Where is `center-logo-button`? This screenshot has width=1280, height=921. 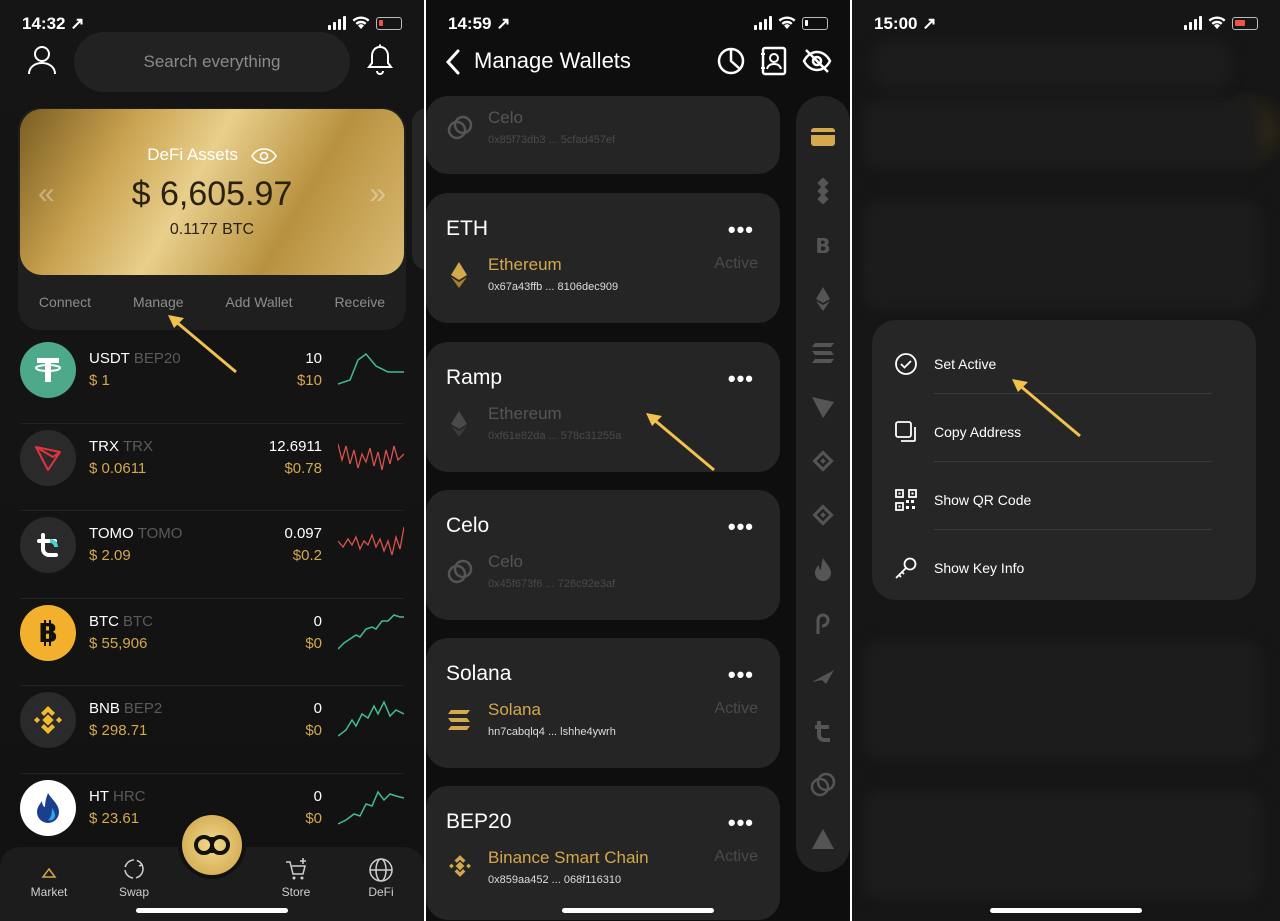
center-logo-button is located at coordinates (212, 845).